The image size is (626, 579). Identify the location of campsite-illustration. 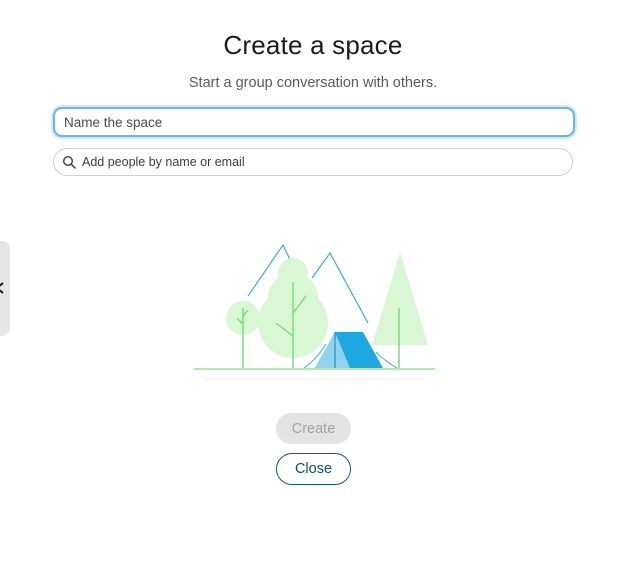
(314, 311).